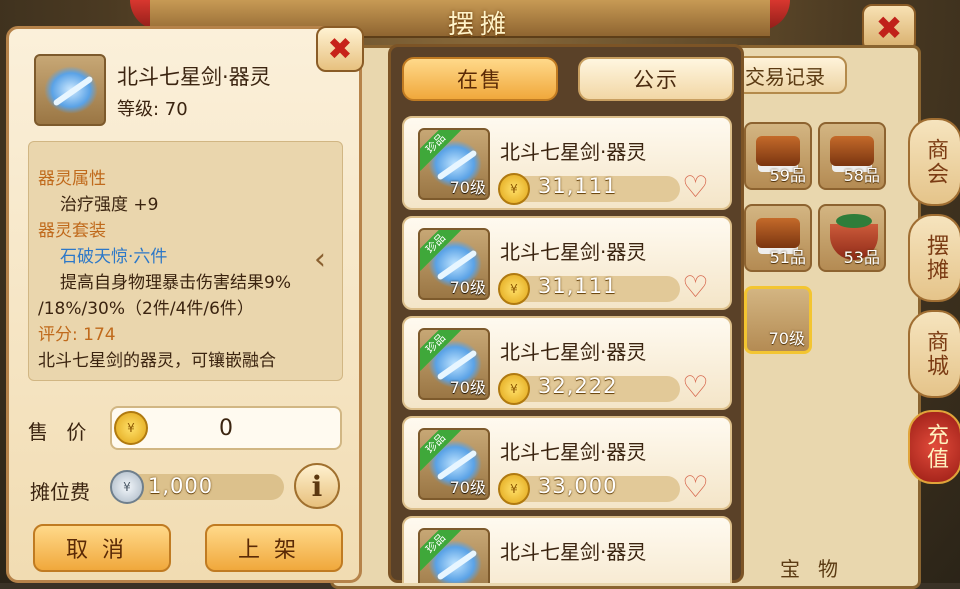 The image size is (960, 589). Describe the element at coordinates (934, 447) in the screenshot. I see `side-menu-recharge: 充值` at that location.